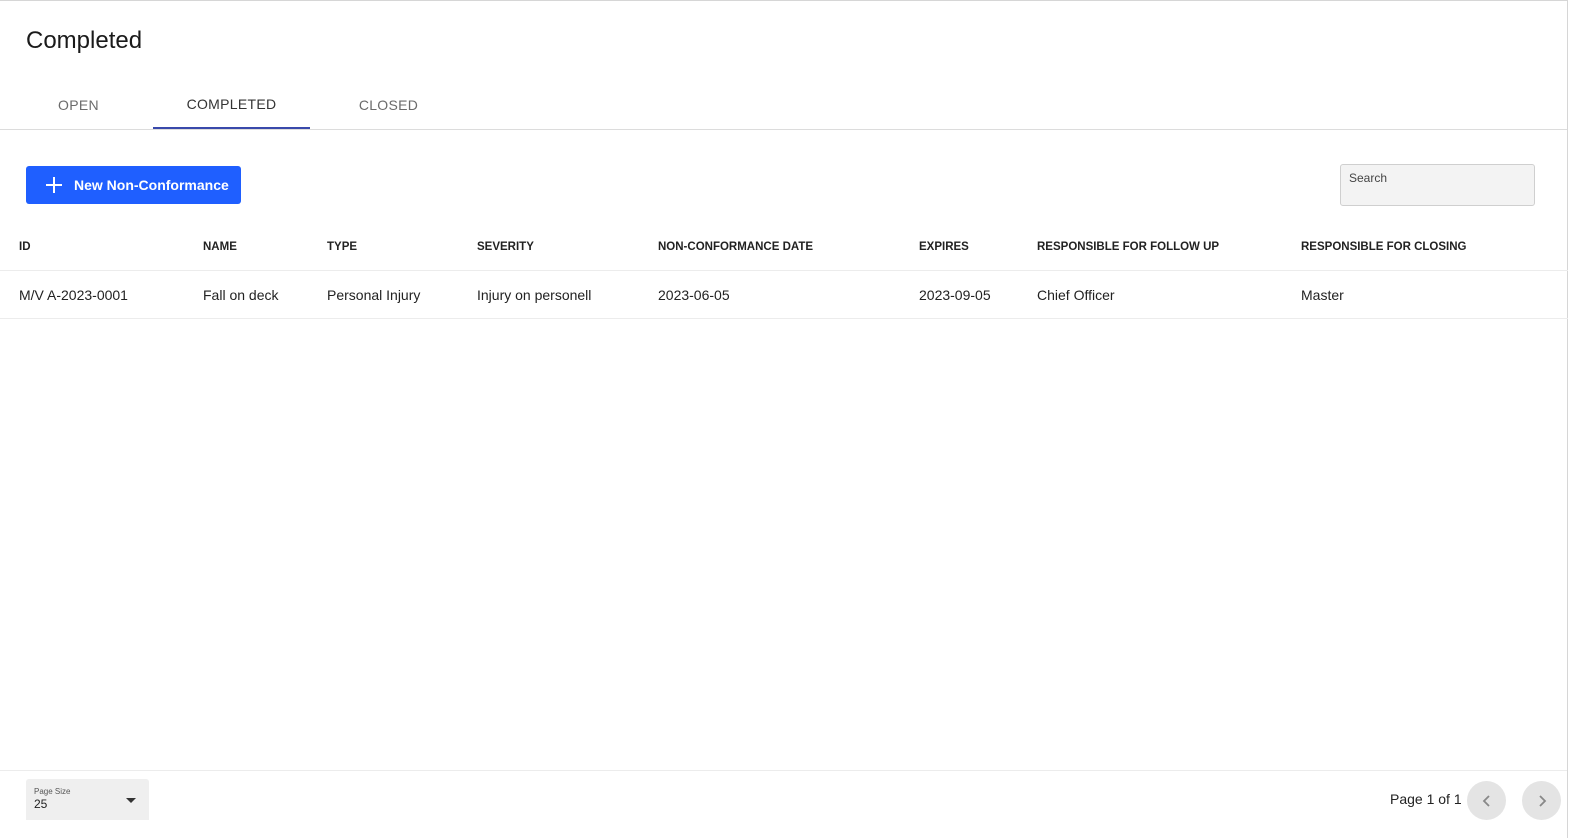 The image size is (1593, 838). I want to click on chevron-left-icon, so click(1486, 800).